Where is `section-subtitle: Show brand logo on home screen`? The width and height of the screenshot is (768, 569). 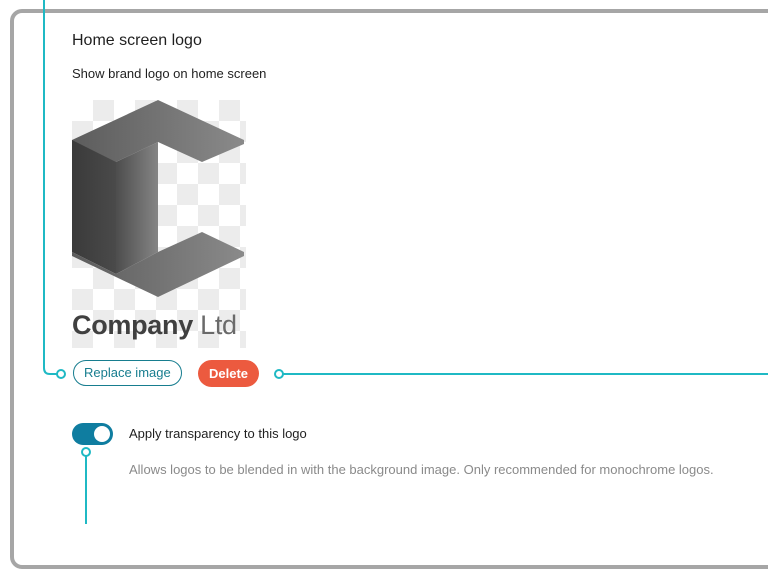
section-subtitle: Show brand logo on home screen is located at coordinates (169, 73).